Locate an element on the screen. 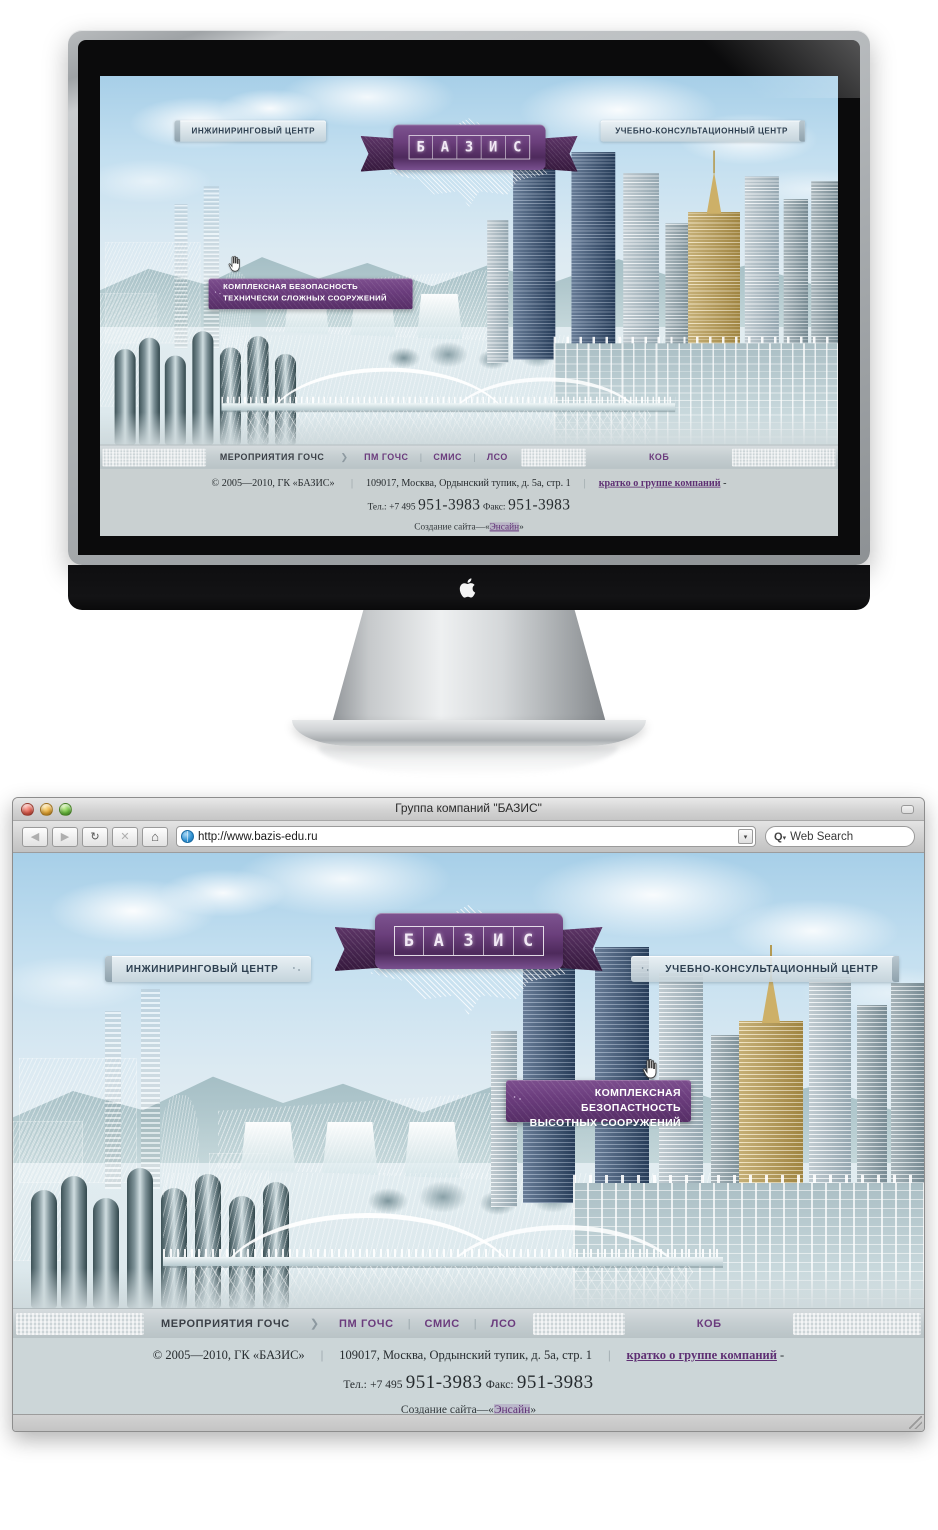 The height and width of the screenshot is (1530, 938). address-history-dropdown: ▾ is located at coordinates (745, 836).